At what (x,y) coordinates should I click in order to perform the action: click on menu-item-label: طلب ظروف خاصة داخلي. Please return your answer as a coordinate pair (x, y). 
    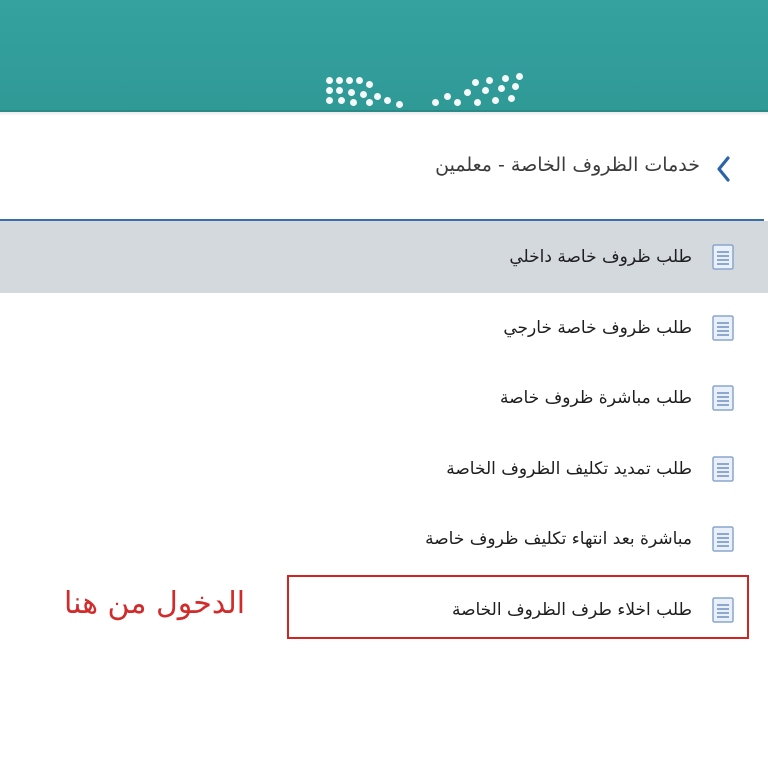
    Looking at the image, I should click on (600, 257).